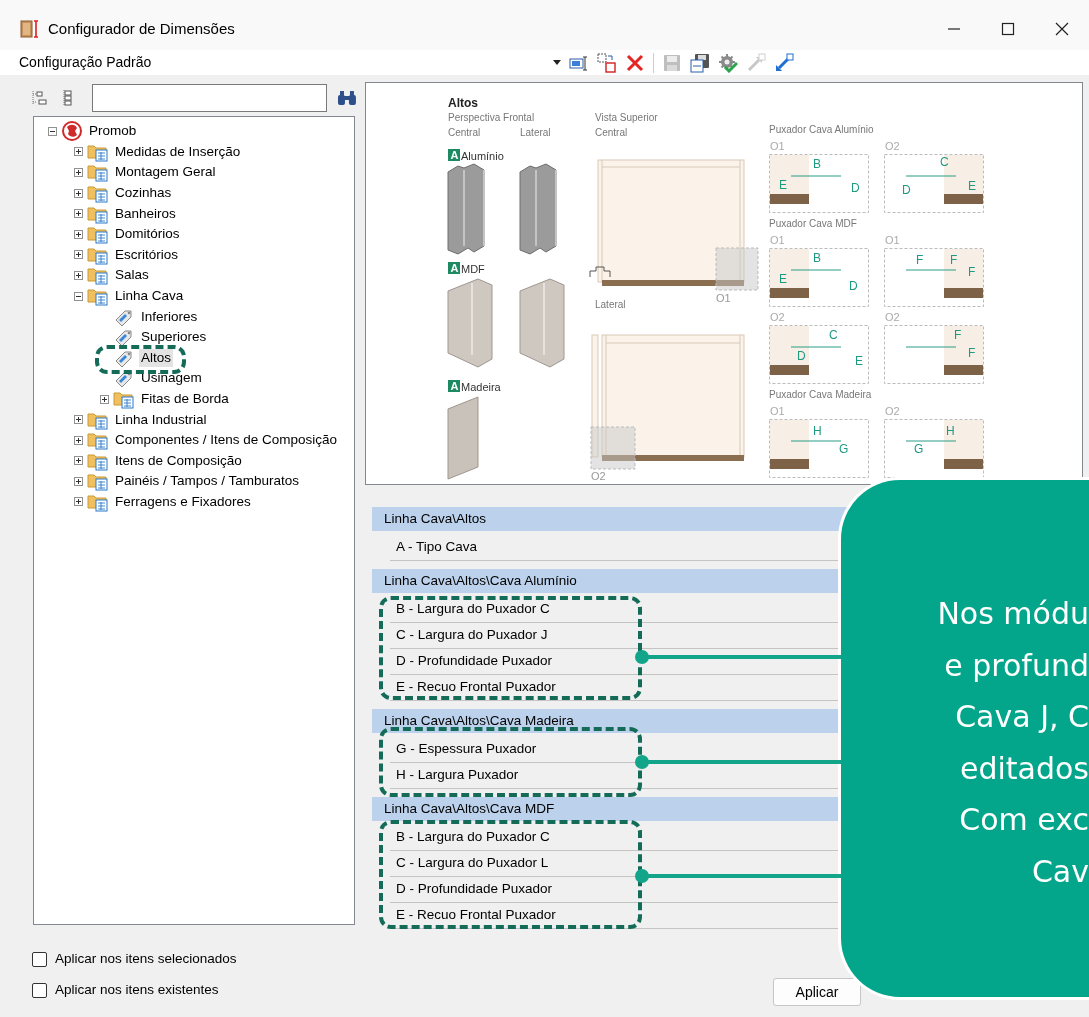 This screenshot has width=1089, height=1017. Describe the element at coordinates (1013, 614) in the screenshot. I see `callout-text: Nos módu` at that location.